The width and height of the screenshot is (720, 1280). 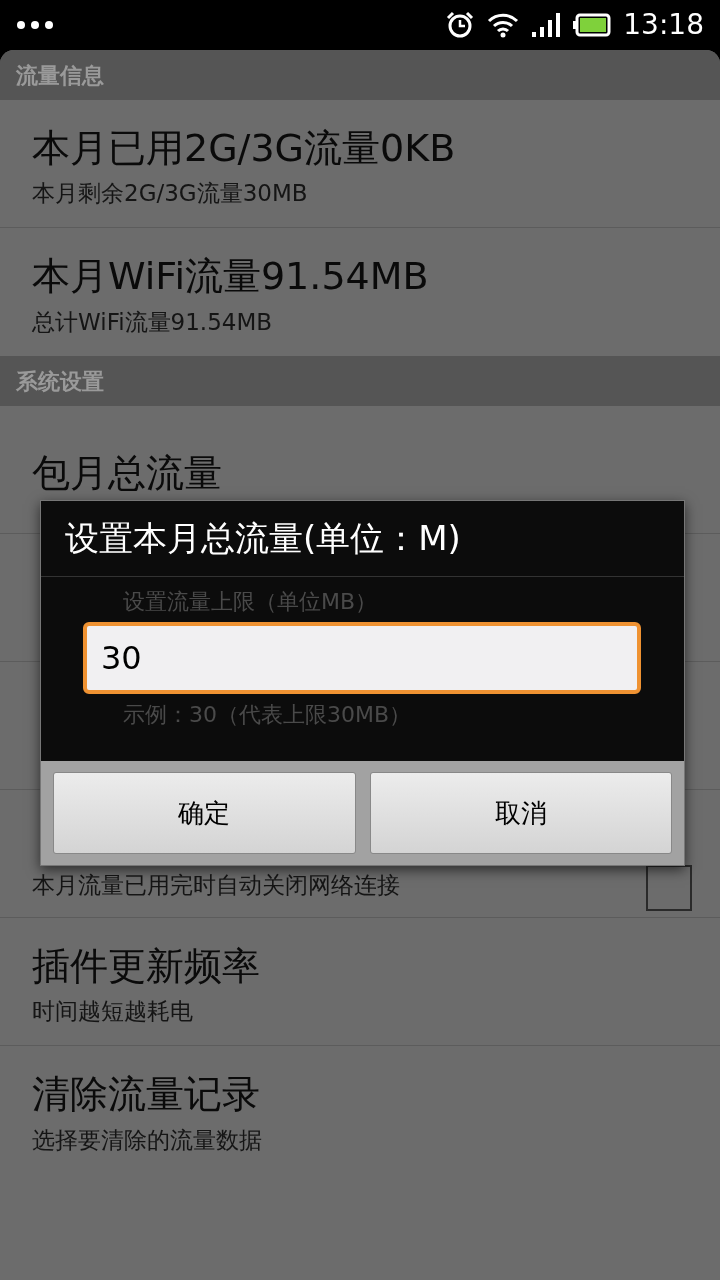 What do you see at coordinates (360, 381) in the screenshot?
I see `section-header: 系统设置` at bounding box center [360, 381].